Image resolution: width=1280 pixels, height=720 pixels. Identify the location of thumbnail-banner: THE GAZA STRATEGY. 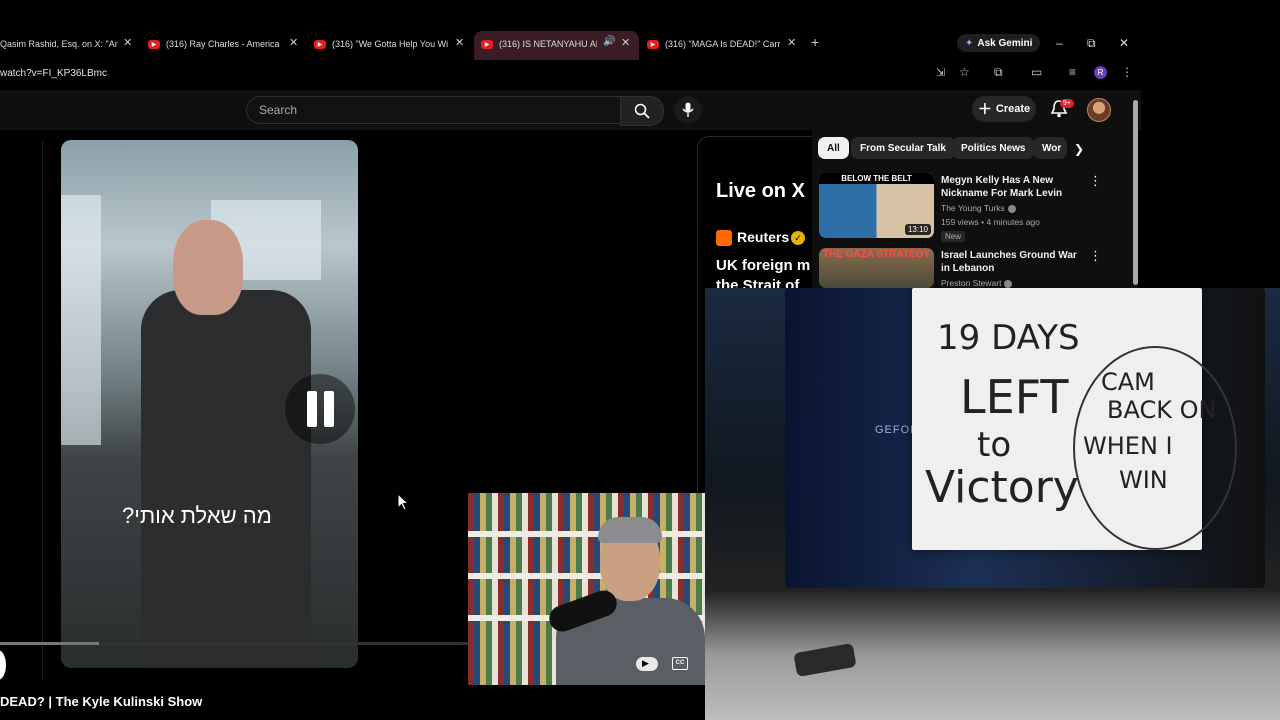
(876, 254).